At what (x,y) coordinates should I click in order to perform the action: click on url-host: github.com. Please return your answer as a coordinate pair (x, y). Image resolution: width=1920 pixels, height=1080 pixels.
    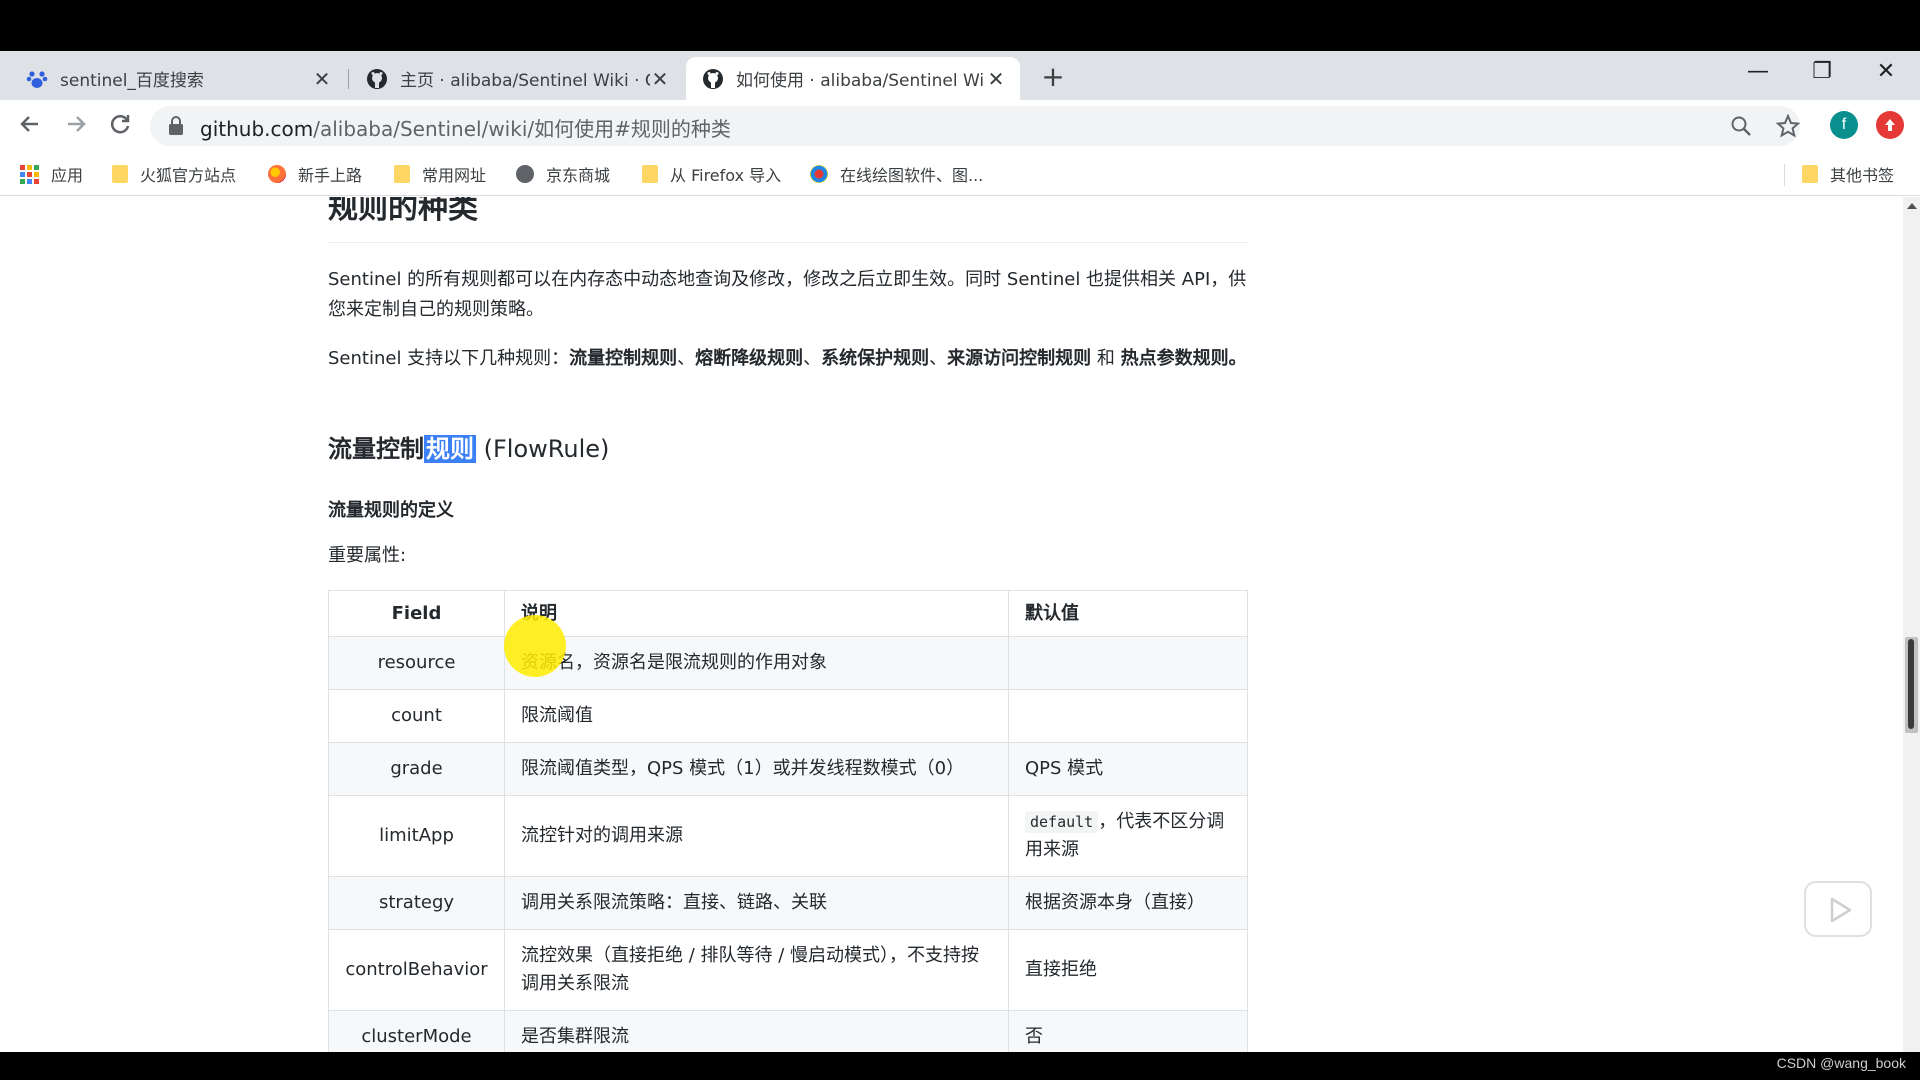
    Looking at the image, I should click on (257, 129).